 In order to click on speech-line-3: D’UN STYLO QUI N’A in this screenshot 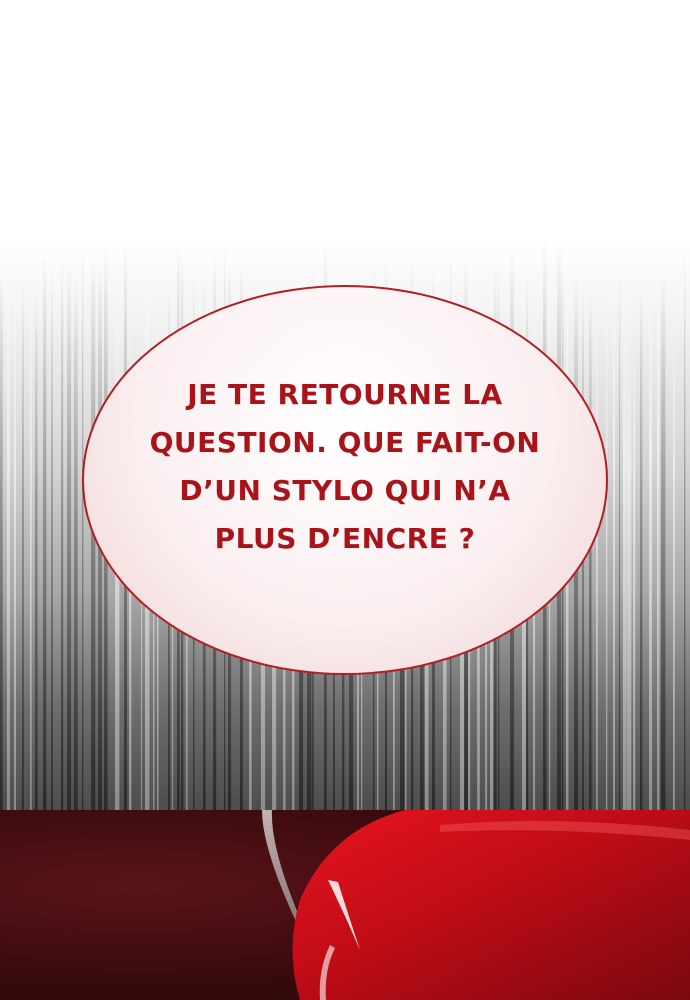, I will do `click(345, 490)`.